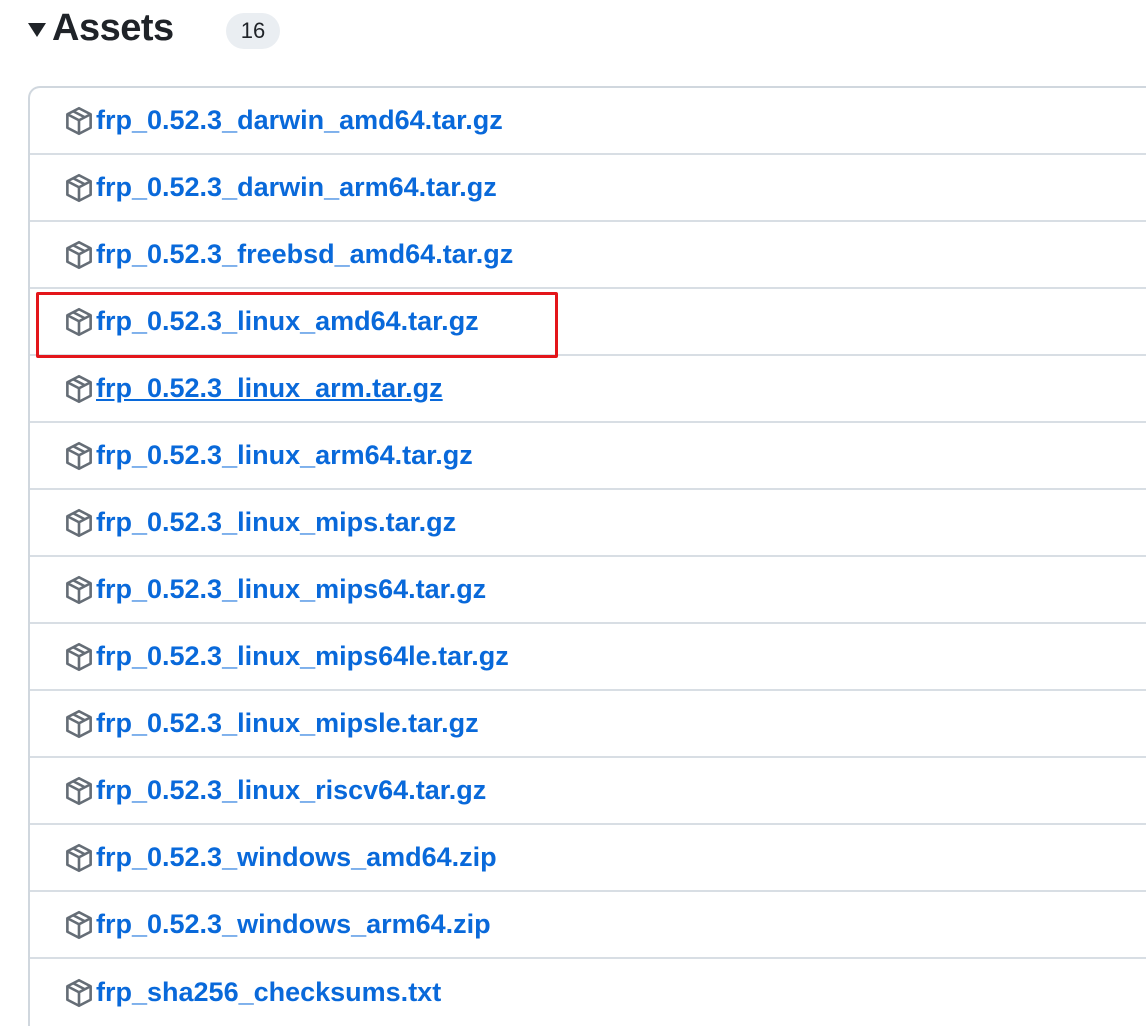 This screenshot has width=1146, height=1026. I want to click on asset-row: frp_sha256_checksums.txt, so click(588, 992).